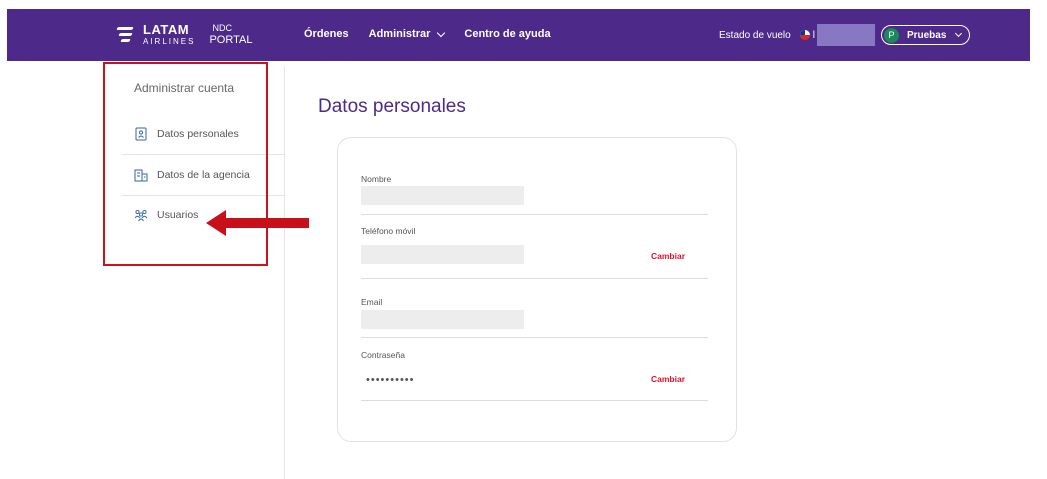  What do you see at coordinates (222, 27) in the screenshot?
I see `portal-top-label: NDC` at bounding box center [222, 27].